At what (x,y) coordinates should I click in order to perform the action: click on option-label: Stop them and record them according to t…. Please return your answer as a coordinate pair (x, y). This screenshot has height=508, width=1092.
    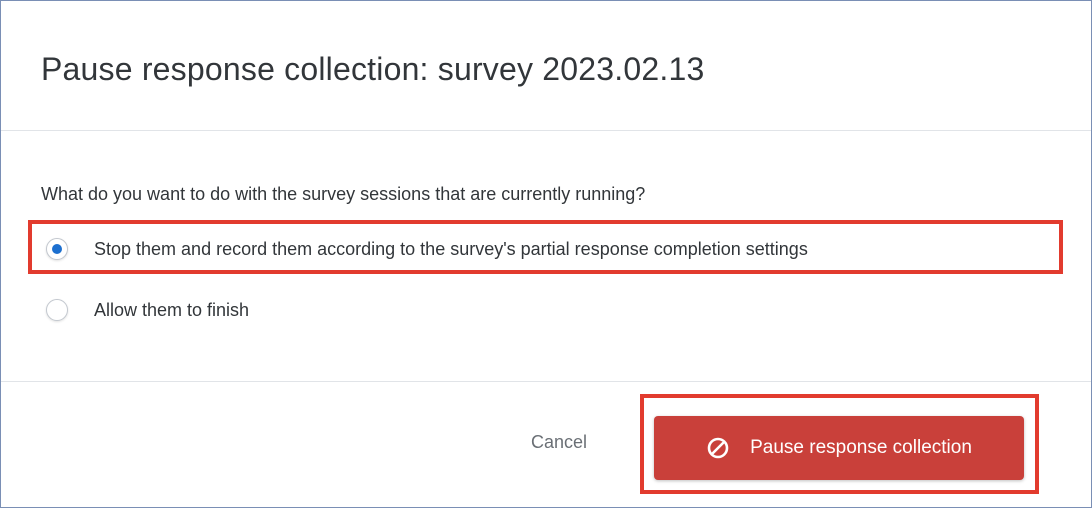
    Looking at the image, I should click on (451, 248).